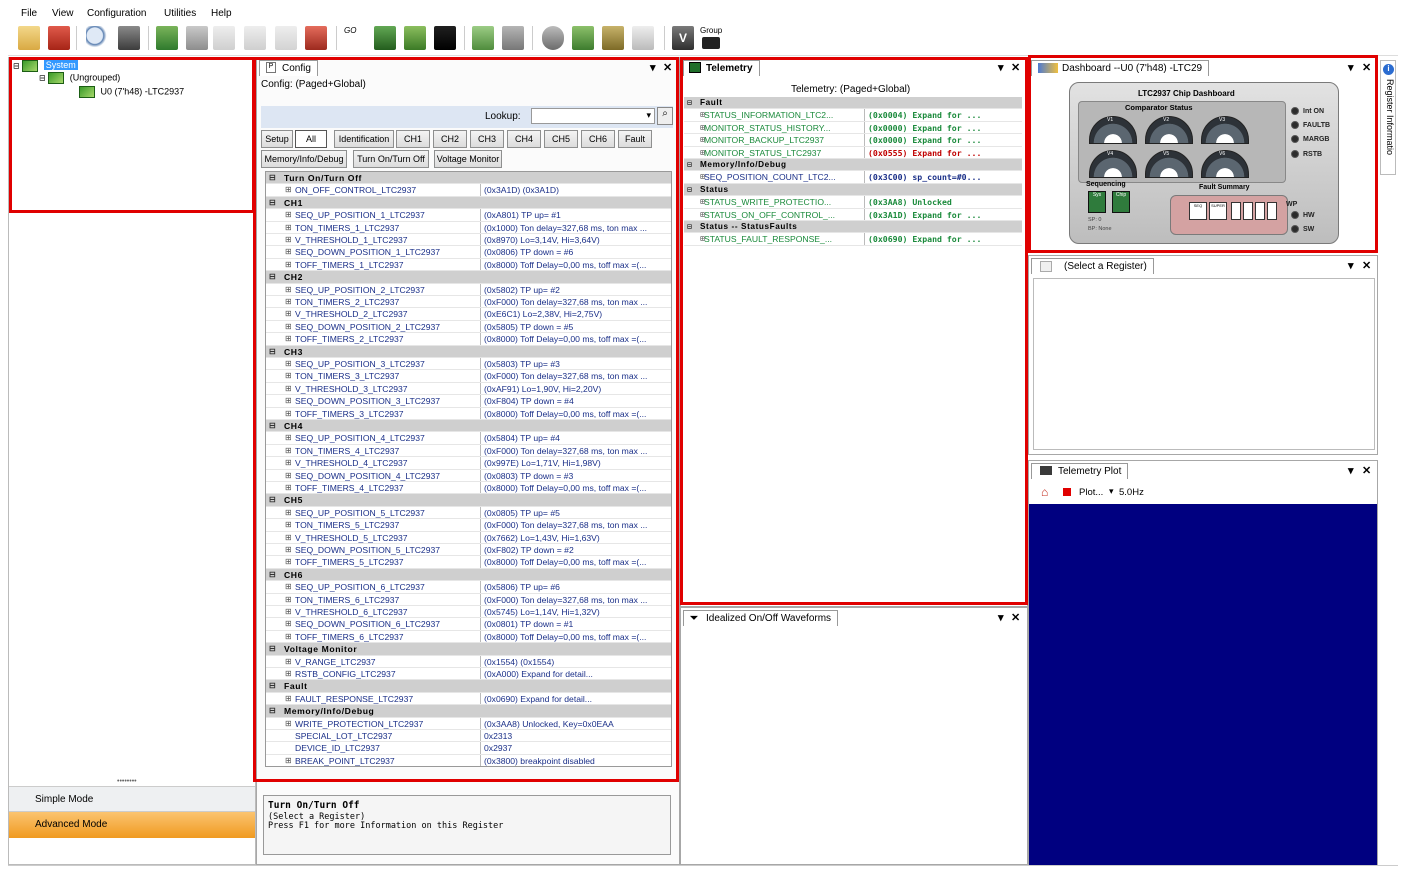  Describe the element at coordinates (132, 799) in the screenshot. I see `simple-mode-button: Simple Mode` at that location.